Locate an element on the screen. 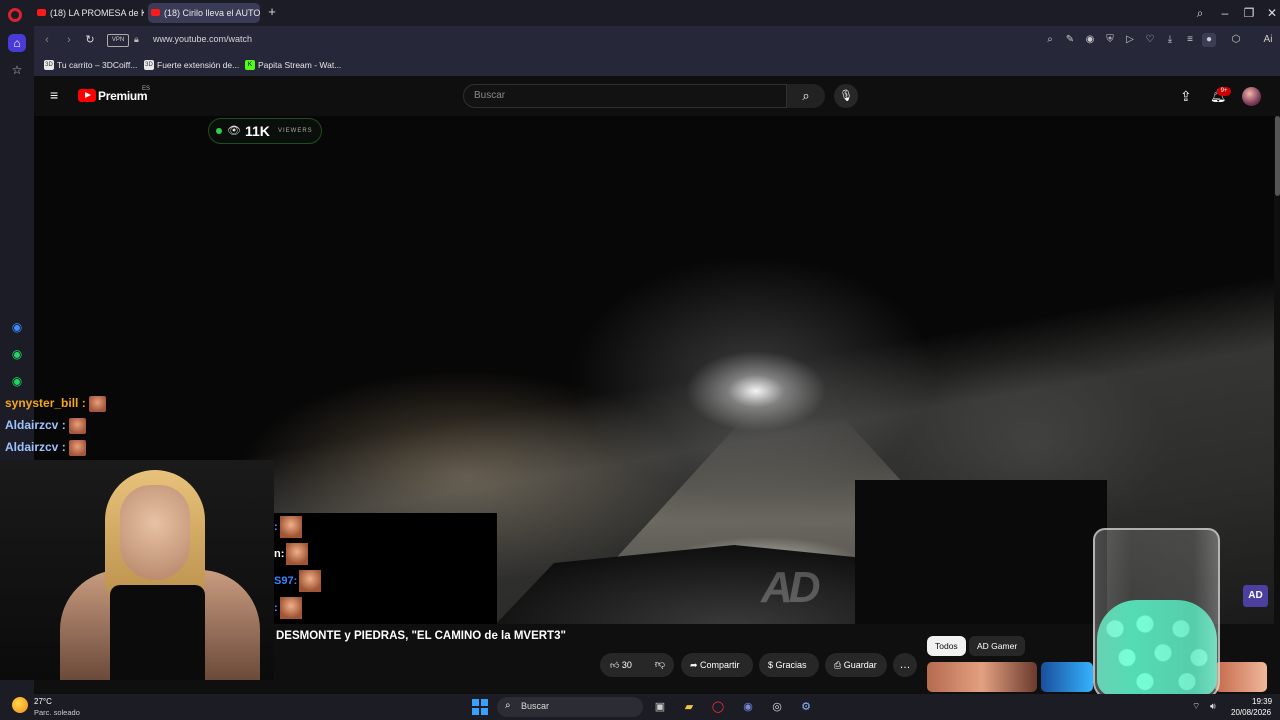  youtube-premium-logo: Premium is located at coordinates (123, 96).